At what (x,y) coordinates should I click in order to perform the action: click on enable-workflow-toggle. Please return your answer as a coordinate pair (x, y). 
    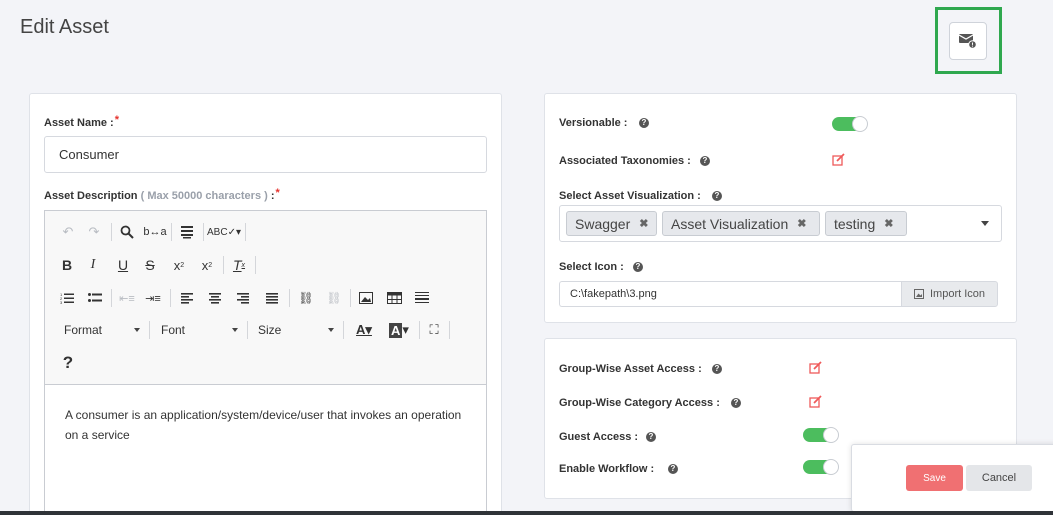
    Looking at the image, I should click on (821, 467).